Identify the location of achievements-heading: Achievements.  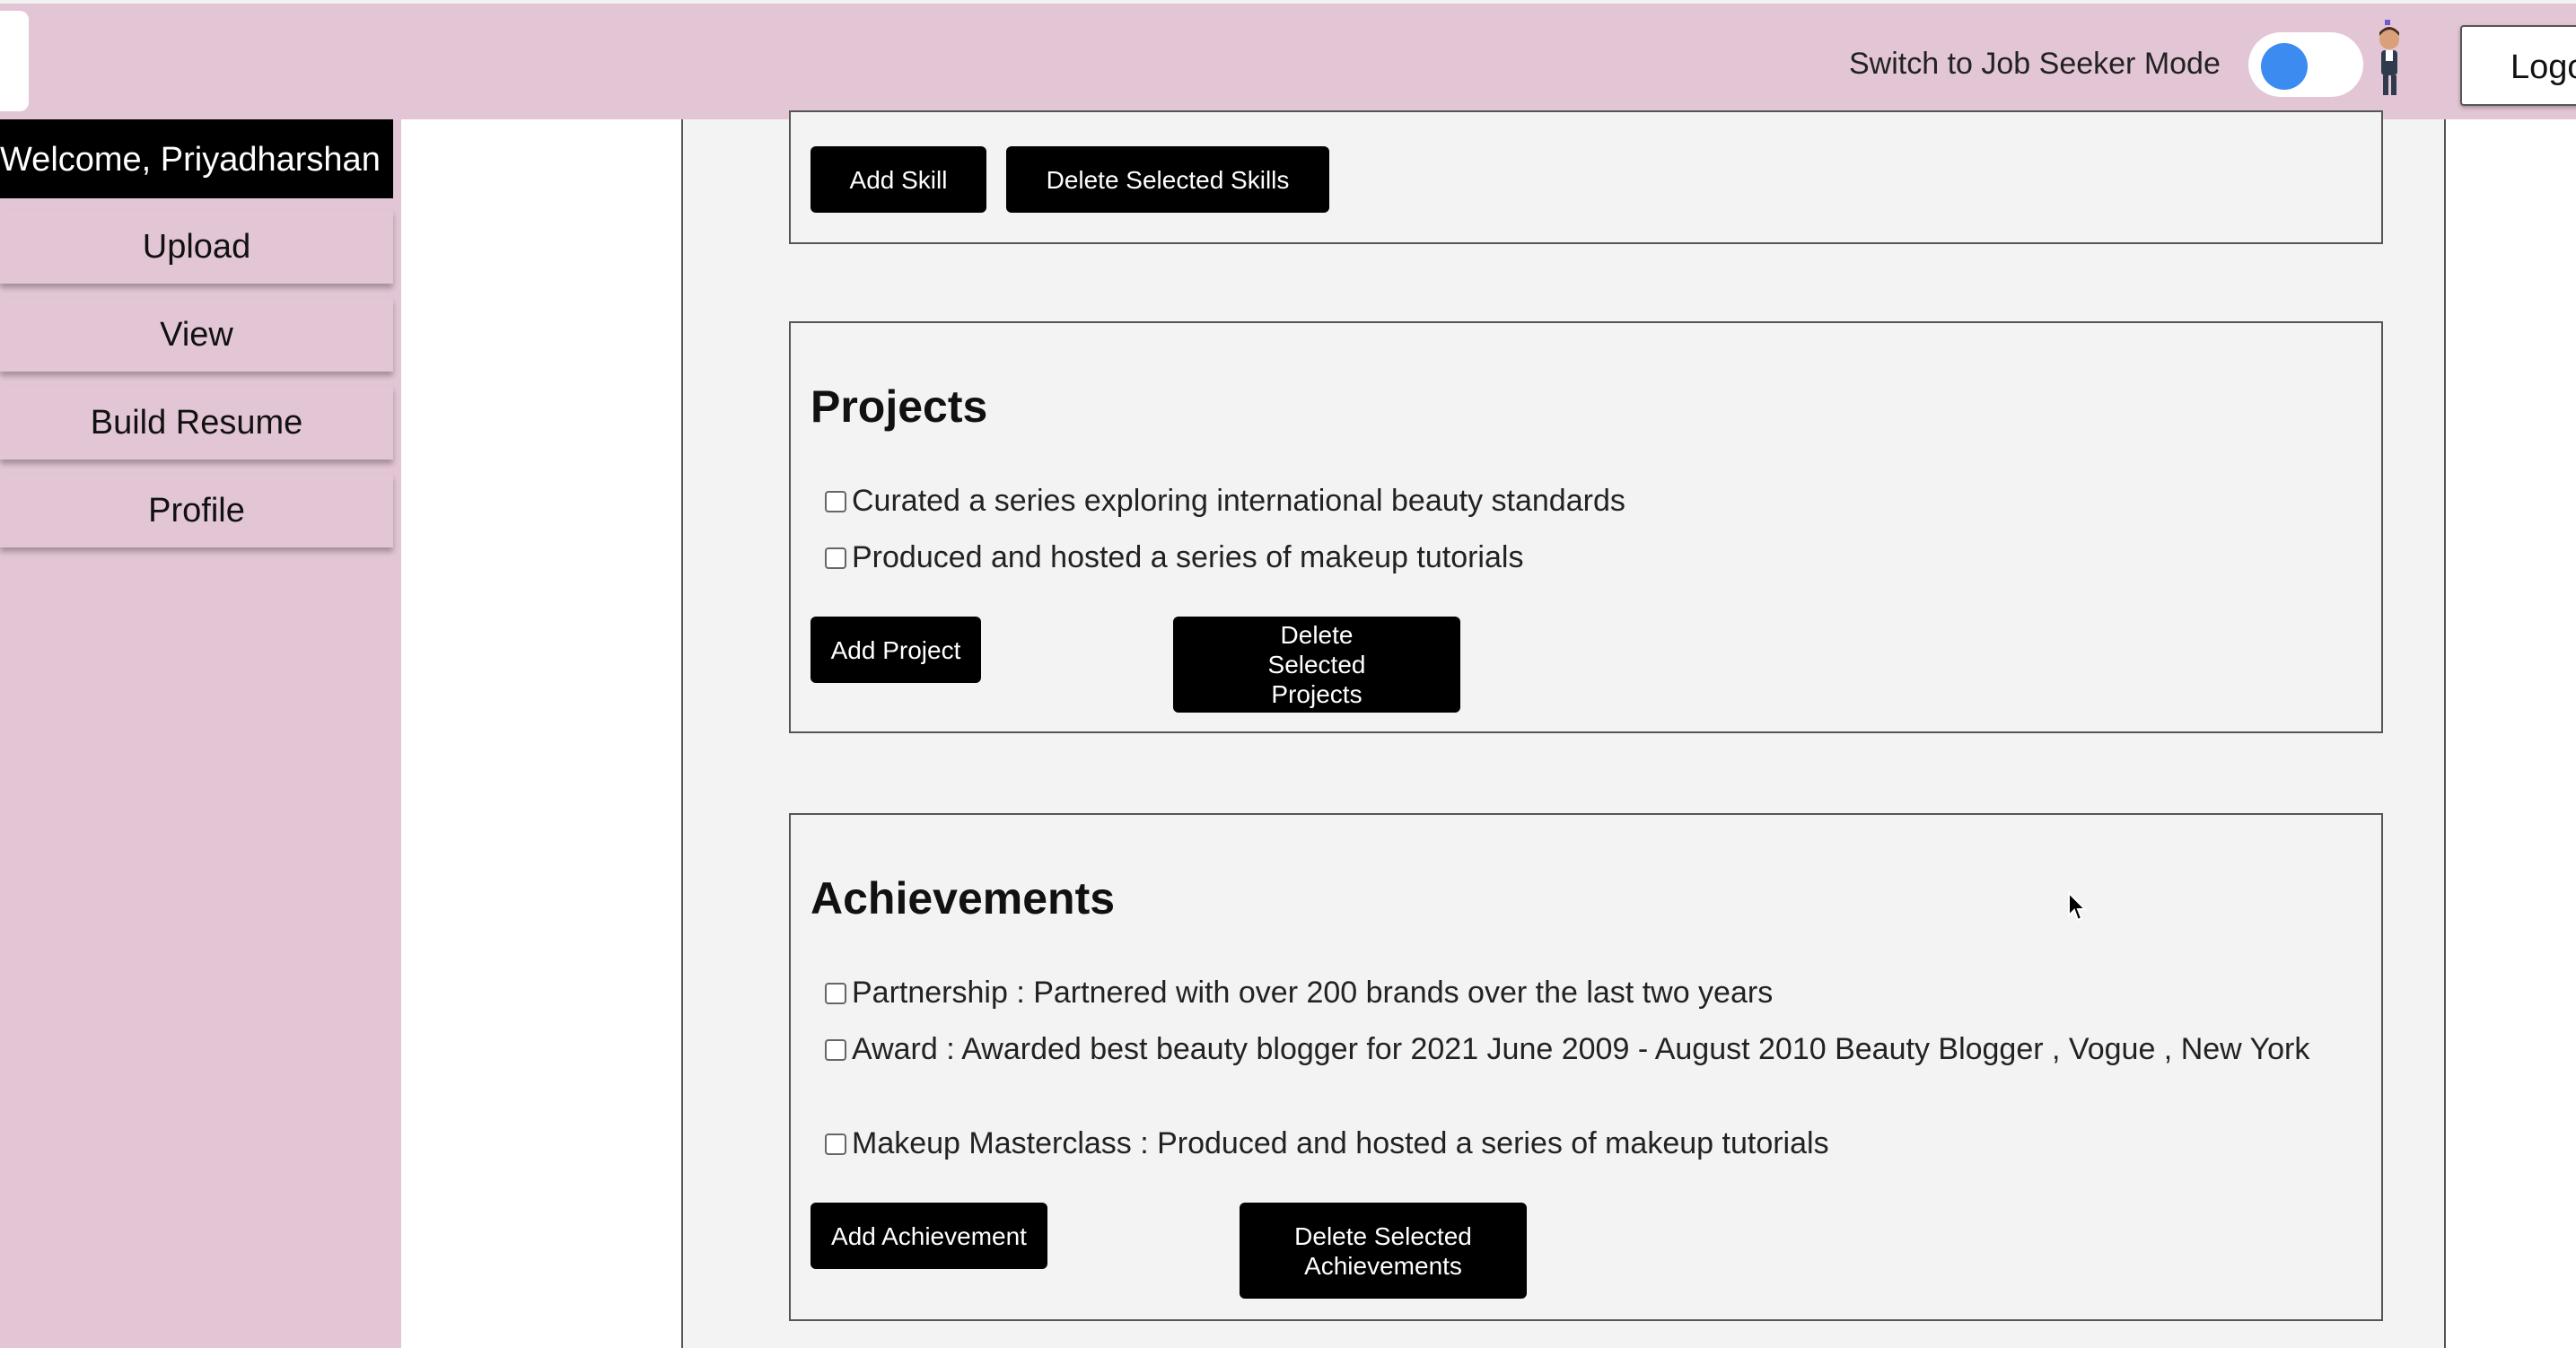
(963, 898).